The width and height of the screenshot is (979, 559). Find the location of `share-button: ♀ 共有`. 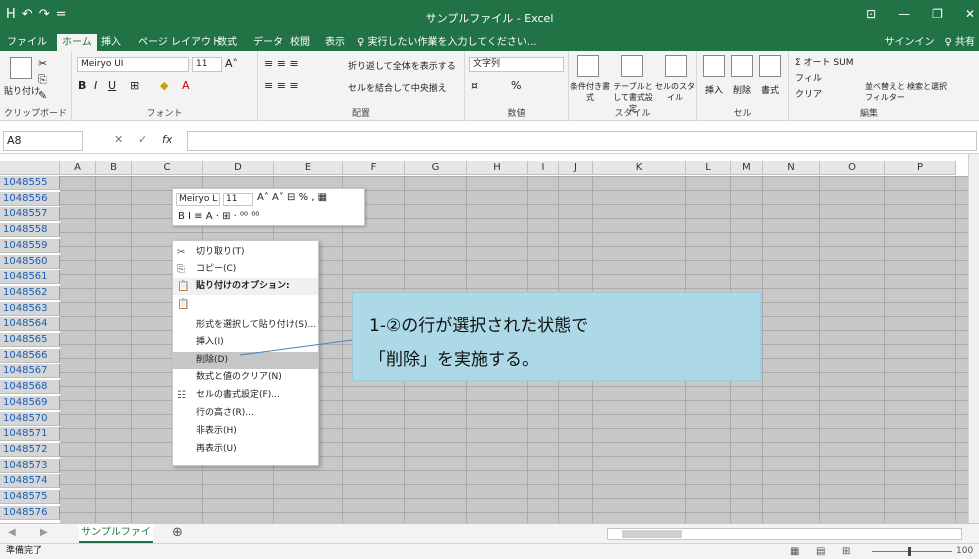

share-button: ♀ 共有 is located at coordinates (959, 42).